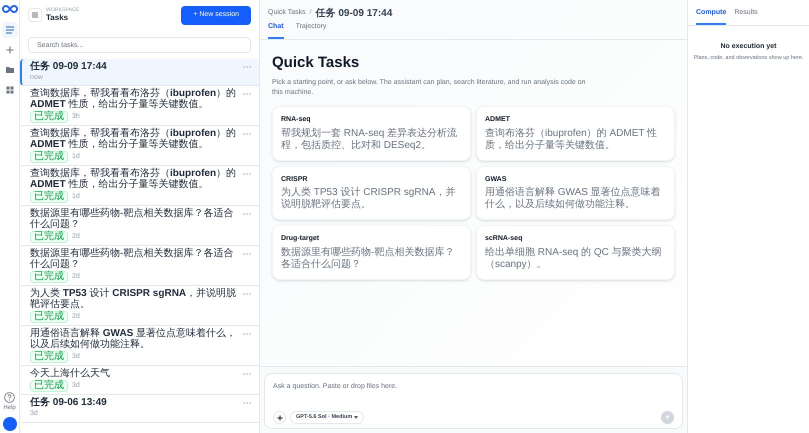  What do you see at coordinates (10, 30) in the screenshot?
I see `list-icon` at bounding box center [10, 30].